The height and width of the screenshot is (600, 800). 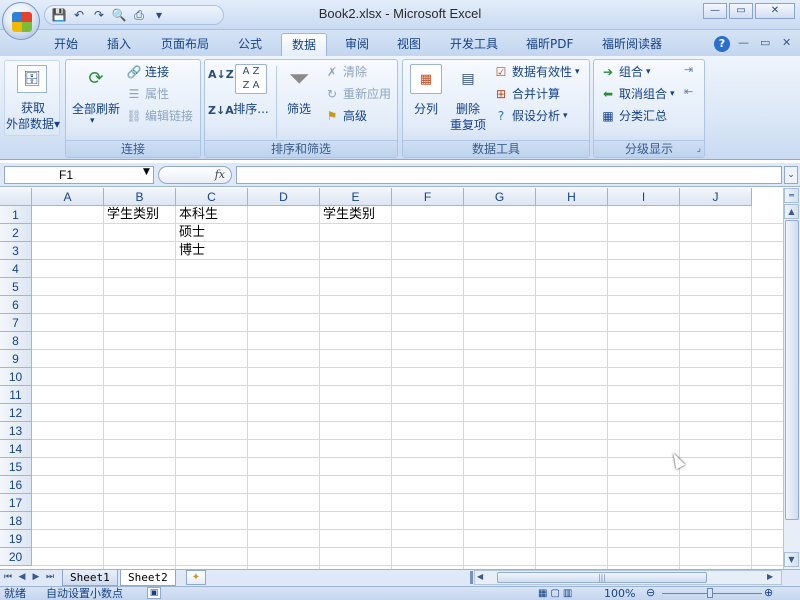 I want to click on ribbon-close-button: ✕, so click(x=786, y=42).